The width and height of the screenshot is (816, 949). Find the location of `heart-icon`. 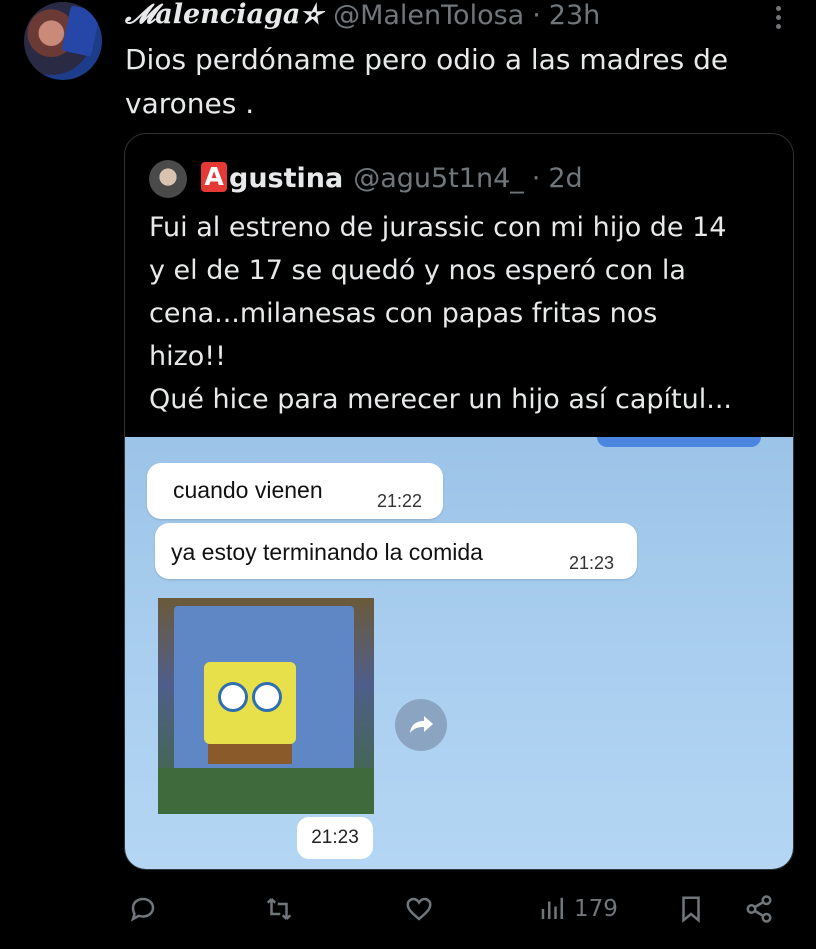

heart-icon is located at coordinates (419, 909).